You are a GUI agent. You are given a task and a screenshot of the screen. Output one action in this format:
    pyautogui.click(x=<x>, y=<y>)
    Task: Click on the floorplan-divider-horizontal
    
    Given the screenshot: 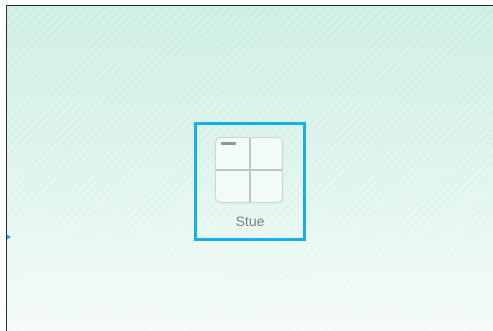 What is the action you would take?
    pyautogui.click(x=249, y=170)
    